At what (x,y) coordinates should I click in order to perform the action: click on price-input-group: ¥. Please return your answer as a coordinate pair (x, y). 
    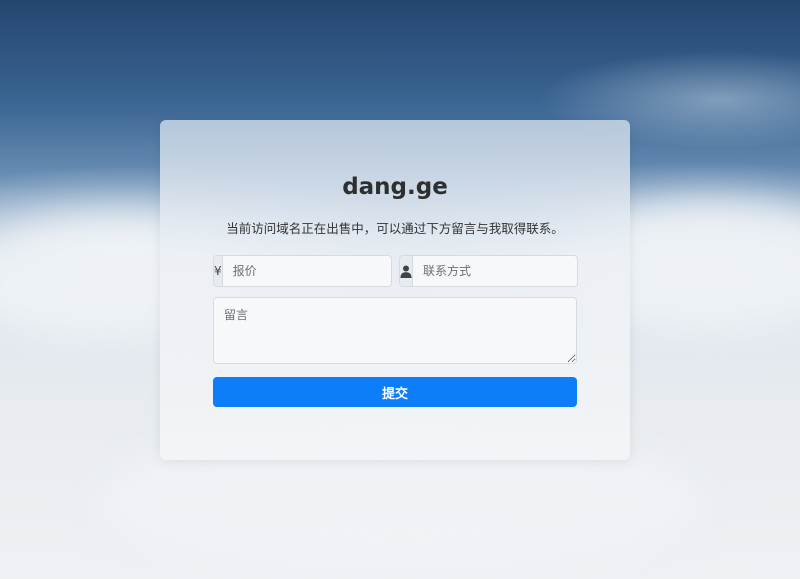
    Looking at the image, I should click on (302, 271).